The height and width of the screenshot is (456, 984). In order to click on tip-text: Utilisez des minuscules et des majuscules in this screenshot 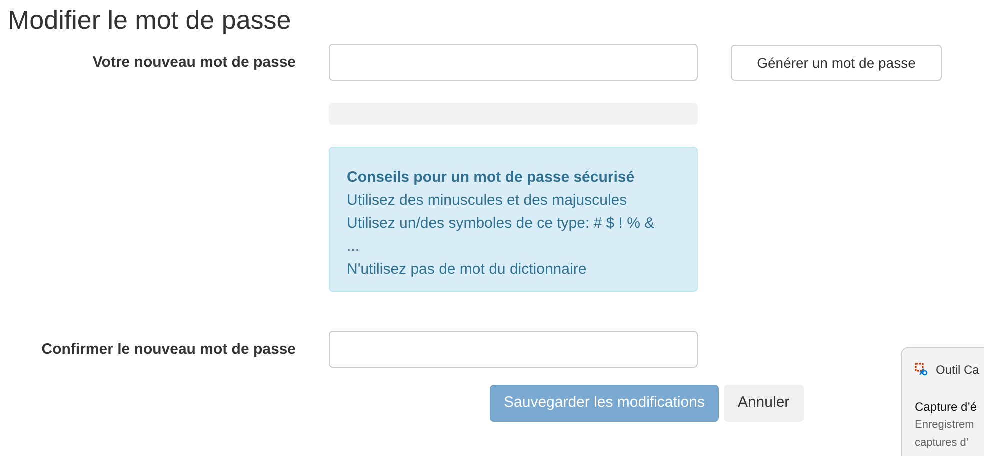, I will do `click(487, 201)`.